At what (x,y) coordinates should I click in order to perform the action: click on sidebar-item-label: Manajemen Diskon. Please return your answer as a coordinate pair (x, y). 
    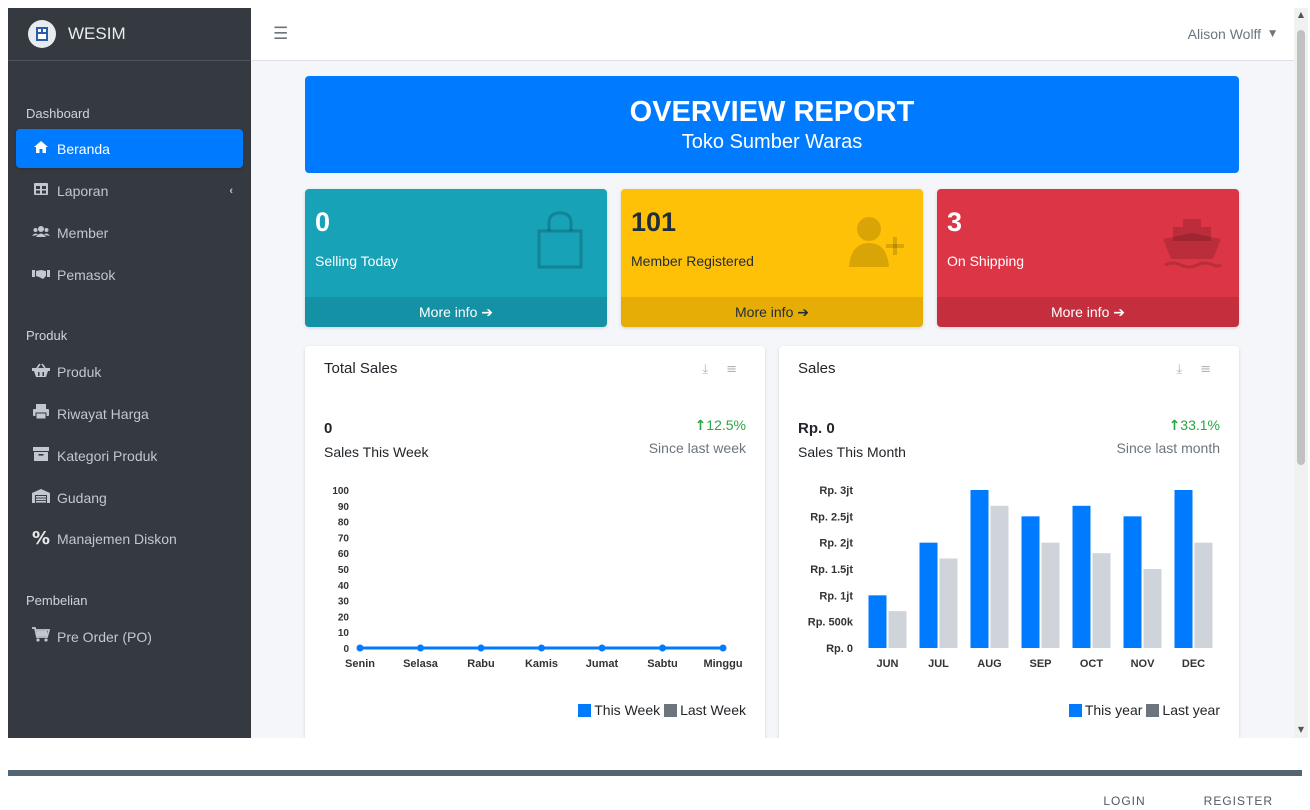
    Looking at the image, I should click on (117, 538).